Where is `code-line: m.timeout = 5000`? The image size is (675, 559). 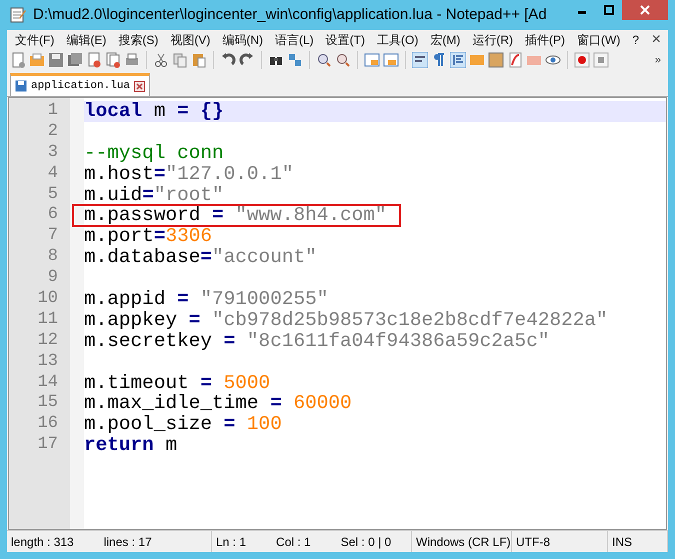 code-line: m.timeout = 5000 is located at coordinates (177, 383).